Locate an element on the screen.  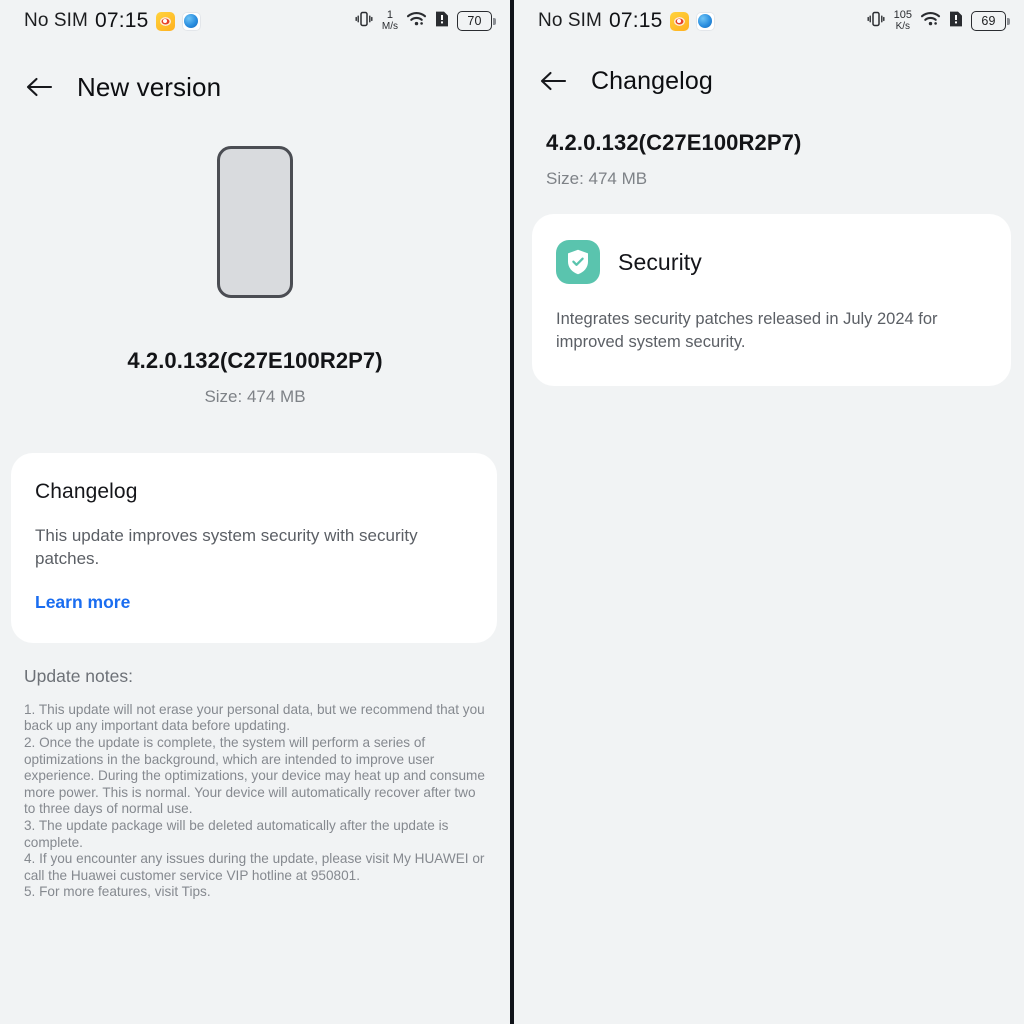
phone-device-illustration is located at coordinates (255, 222).